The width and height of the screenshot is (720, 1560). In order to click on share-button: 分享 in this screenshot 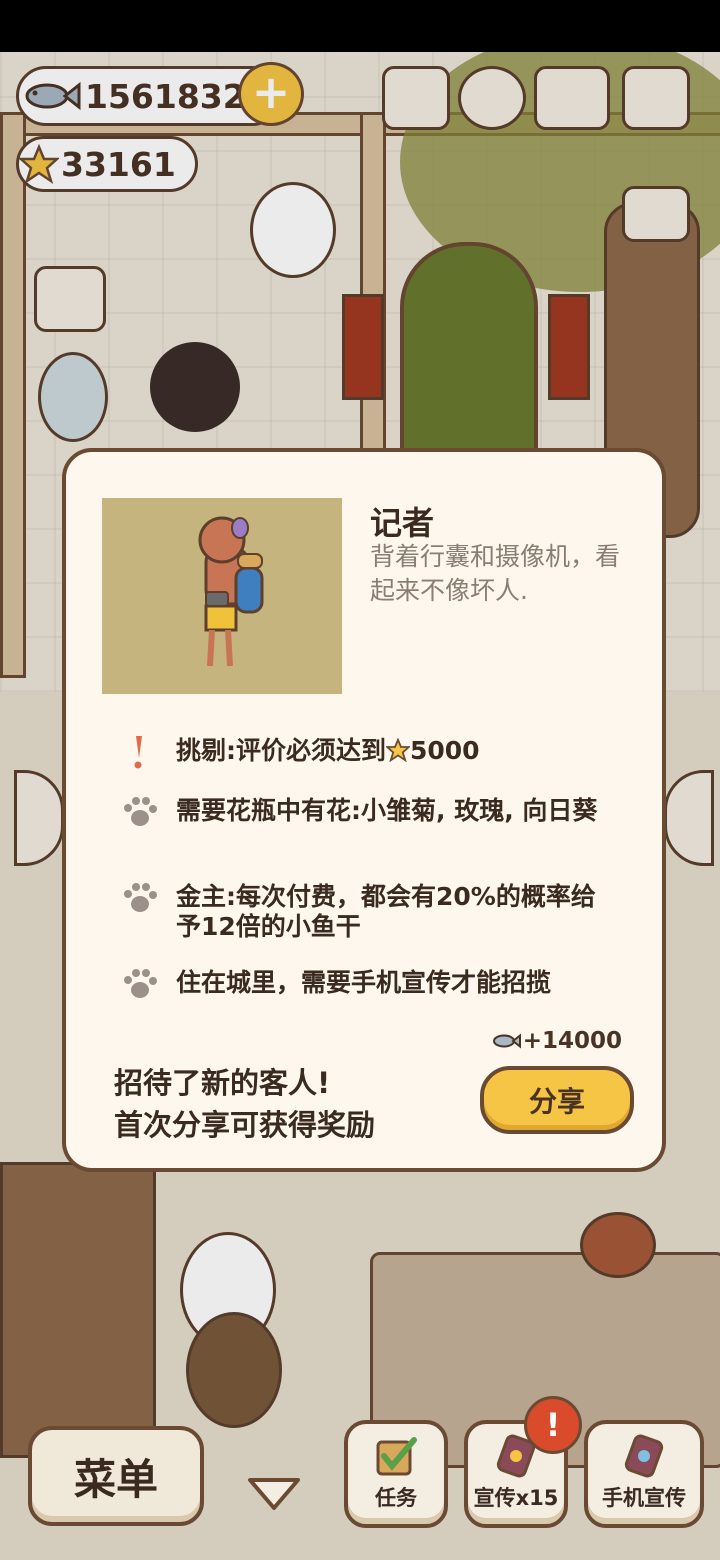, I will do `click(557, 1100)`.